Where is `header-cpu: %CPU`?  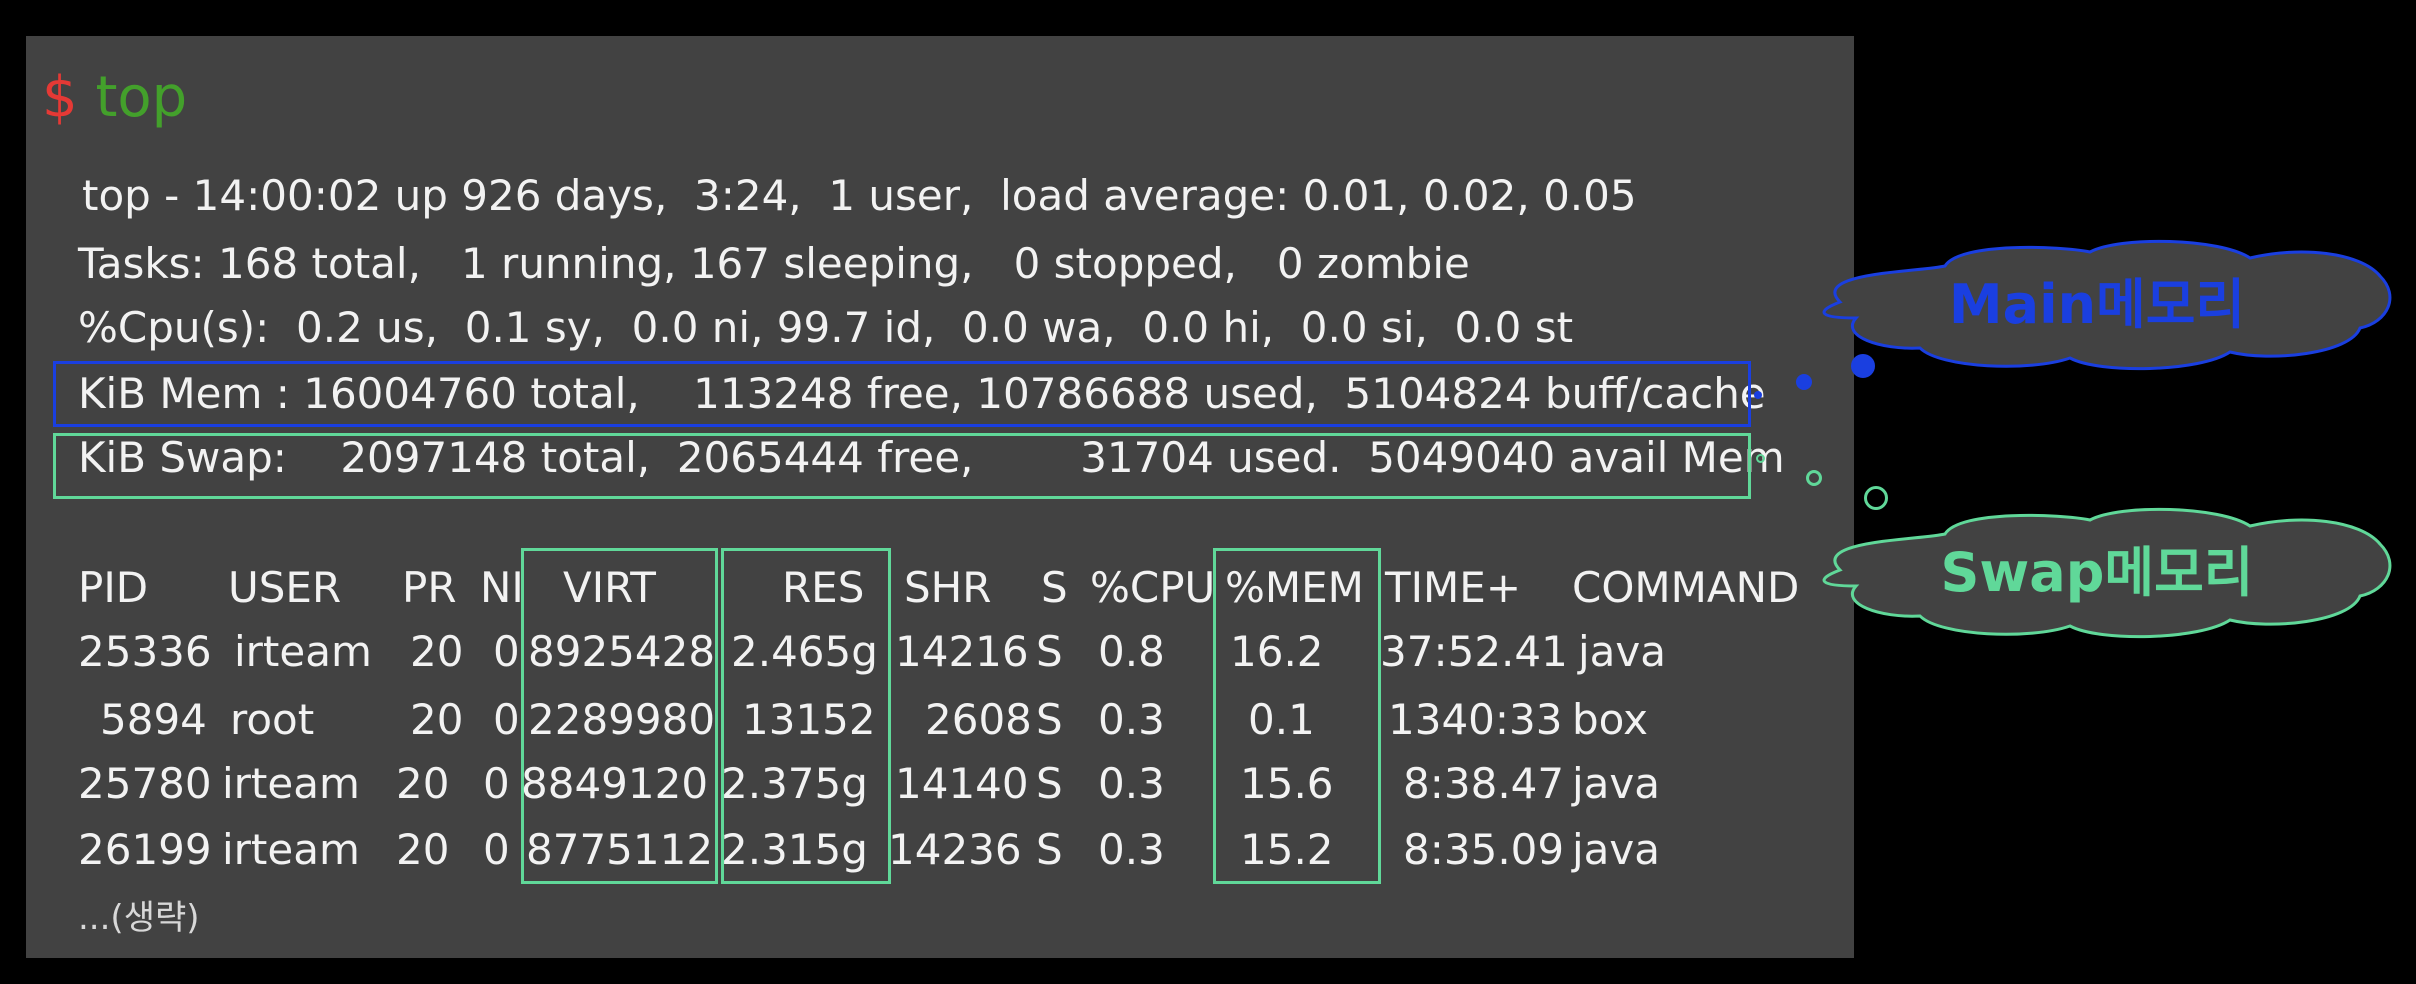 header-cpu: %CPU is located at coordinates (1153, 587).